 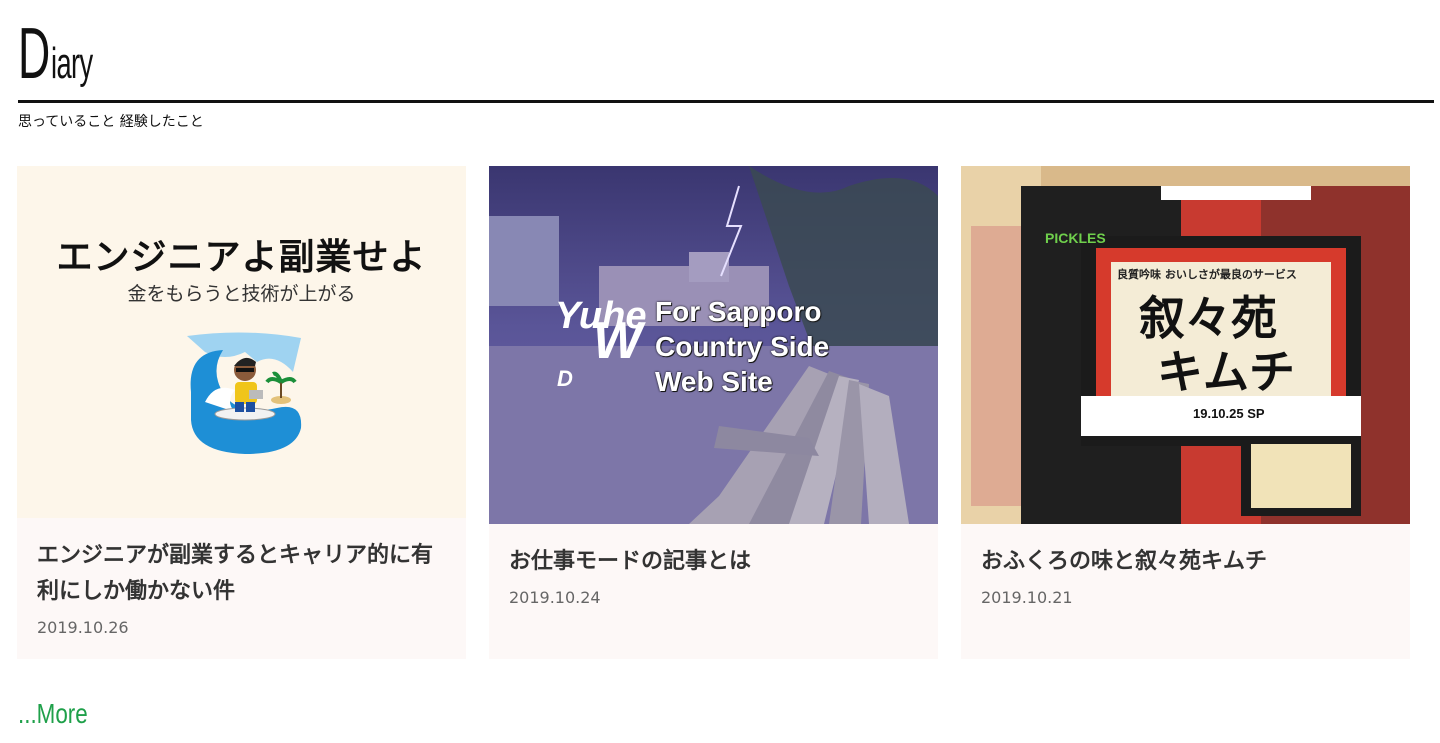 What do you see at coordinates (53, 714) in the screenshot?
I see `more-link: ...More` at bounding box center [53, 714].